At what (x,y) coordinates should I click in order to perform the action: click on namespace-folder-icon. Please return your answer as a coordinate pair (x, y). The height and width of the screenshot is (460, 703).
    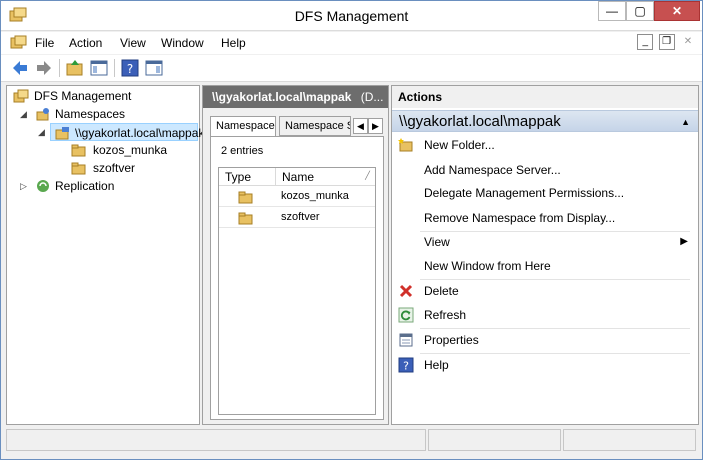
    Looking at the image, I should click on (62, 133).